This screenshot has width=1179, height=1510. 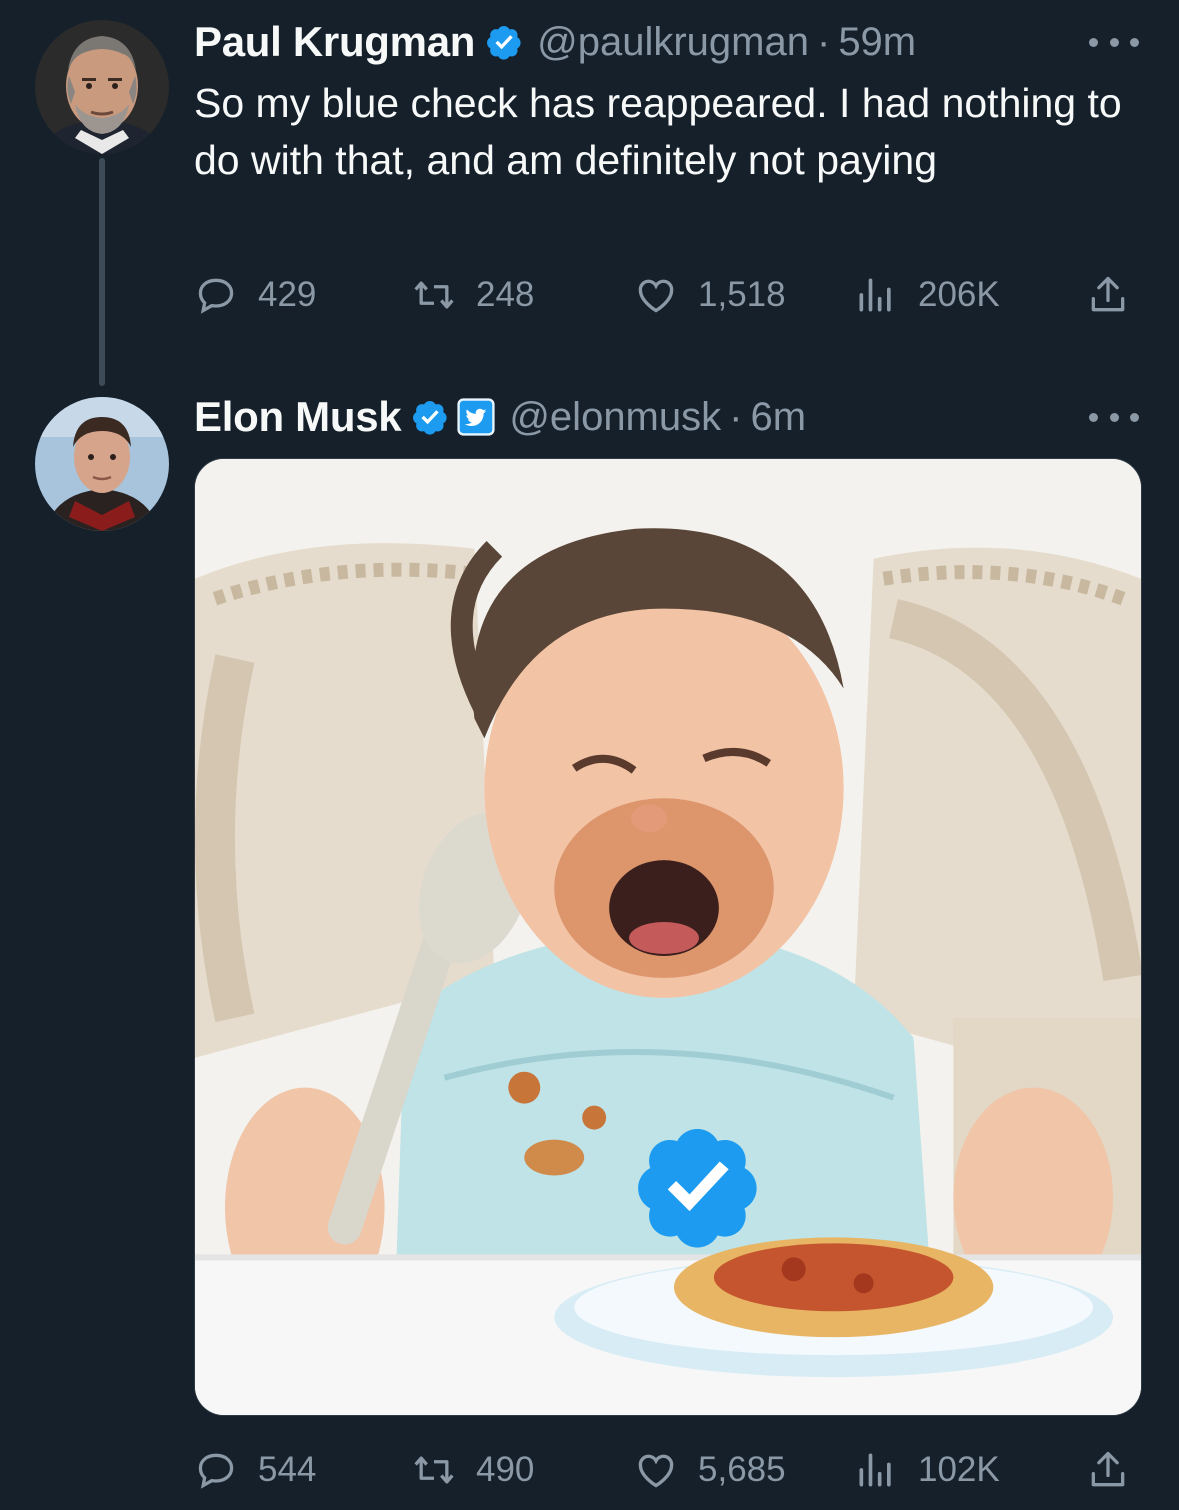 What do you see at coordinates (505, 294) in the screenshot?
I see `retweet-count: 248` at bounding box center [505, 294].